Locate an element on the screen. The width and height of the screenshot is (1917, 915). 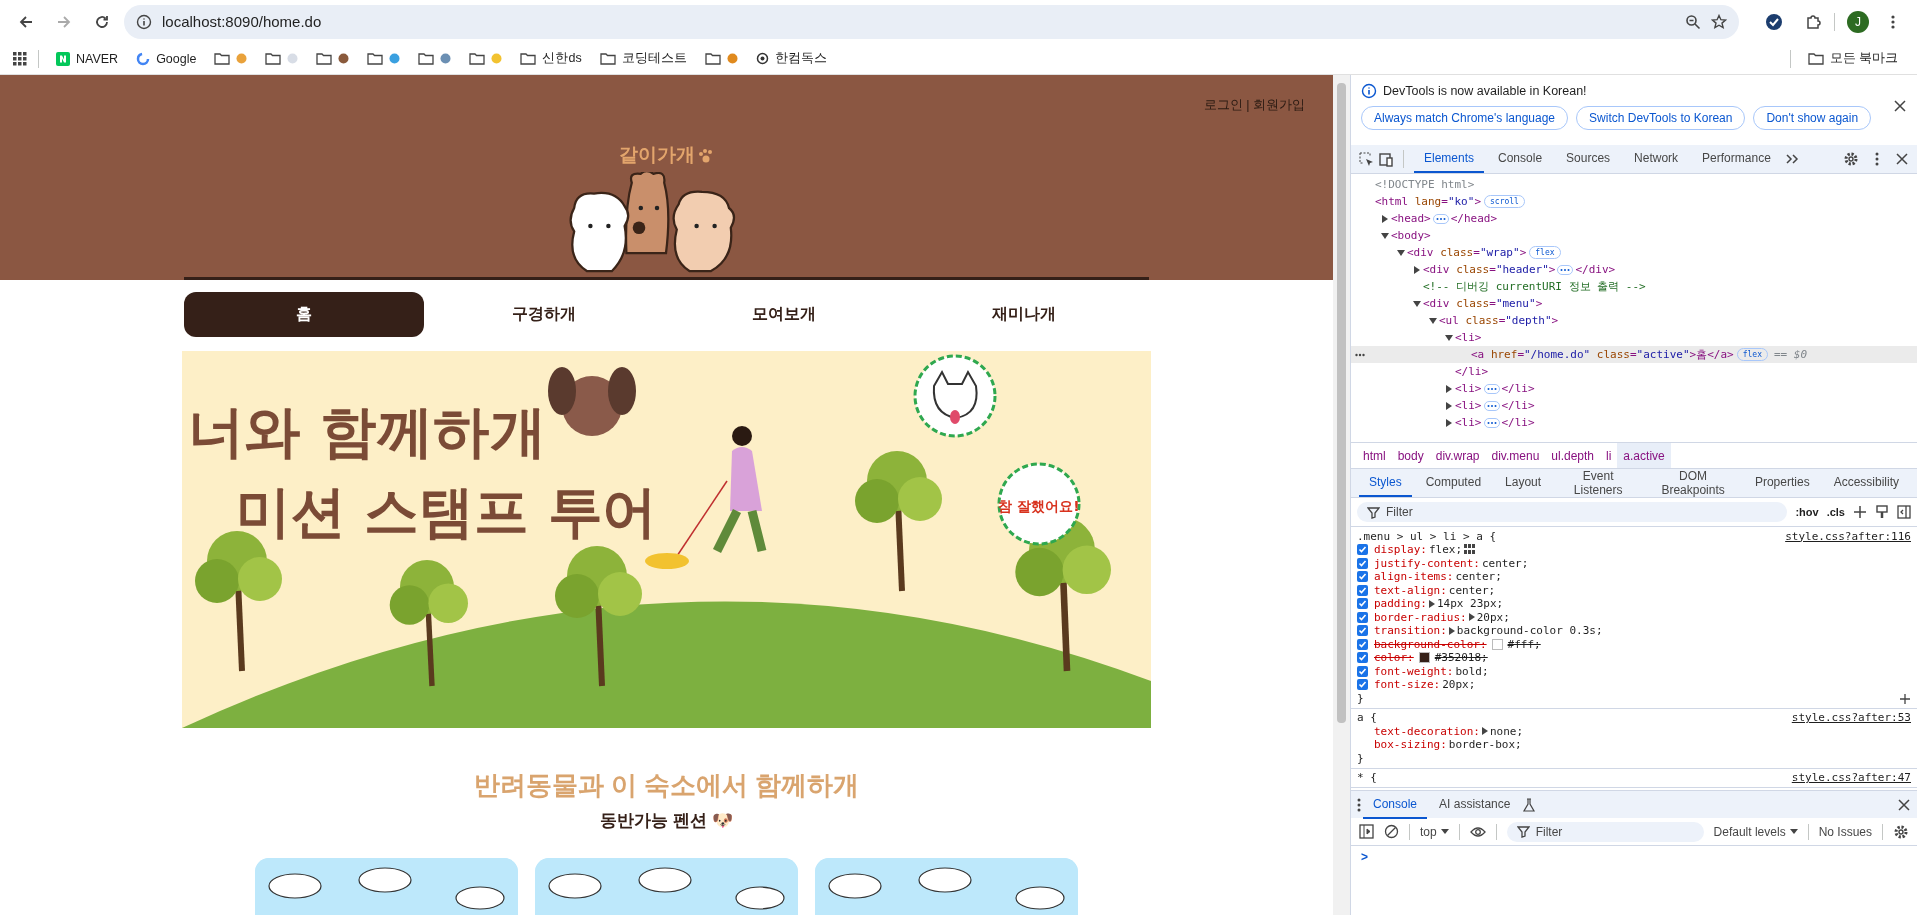
styles-tab: Event Listeners is located at coordinates (1598, 483).